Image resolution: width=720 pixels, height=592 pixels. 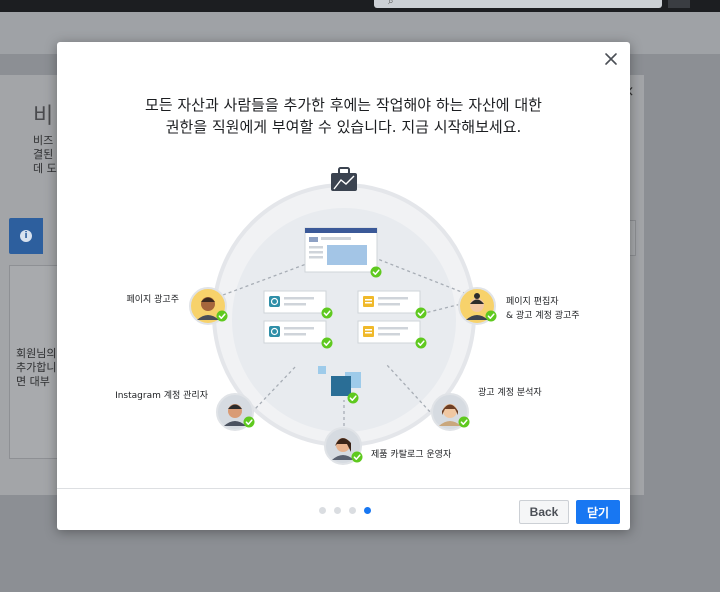 I want to click on avatar-catalog-operator, so click(x=344, y=446).